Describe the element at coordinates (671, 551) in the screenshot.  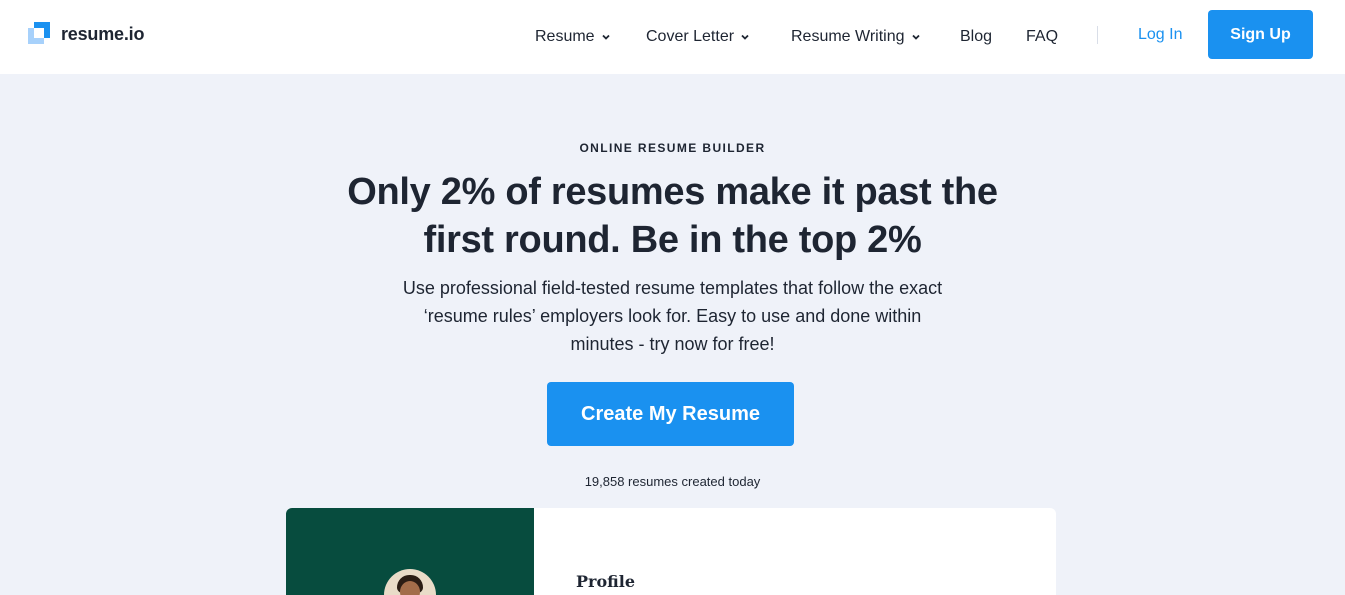
I see `resume-preview-card: Profile` at that location.